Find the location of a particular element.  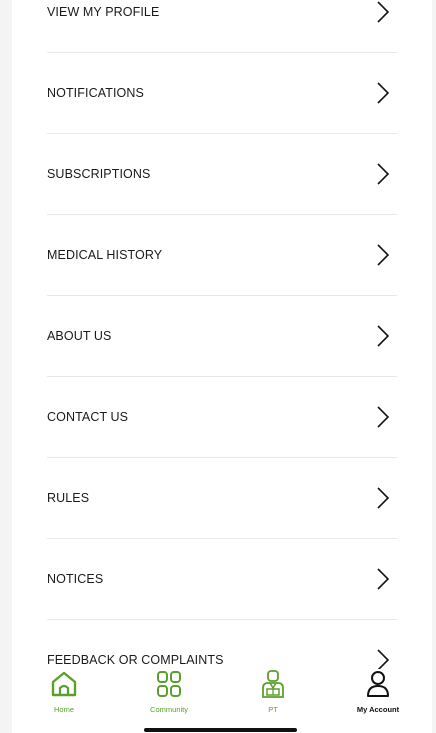

tab-community: Community is located at coordinates (169, 692).